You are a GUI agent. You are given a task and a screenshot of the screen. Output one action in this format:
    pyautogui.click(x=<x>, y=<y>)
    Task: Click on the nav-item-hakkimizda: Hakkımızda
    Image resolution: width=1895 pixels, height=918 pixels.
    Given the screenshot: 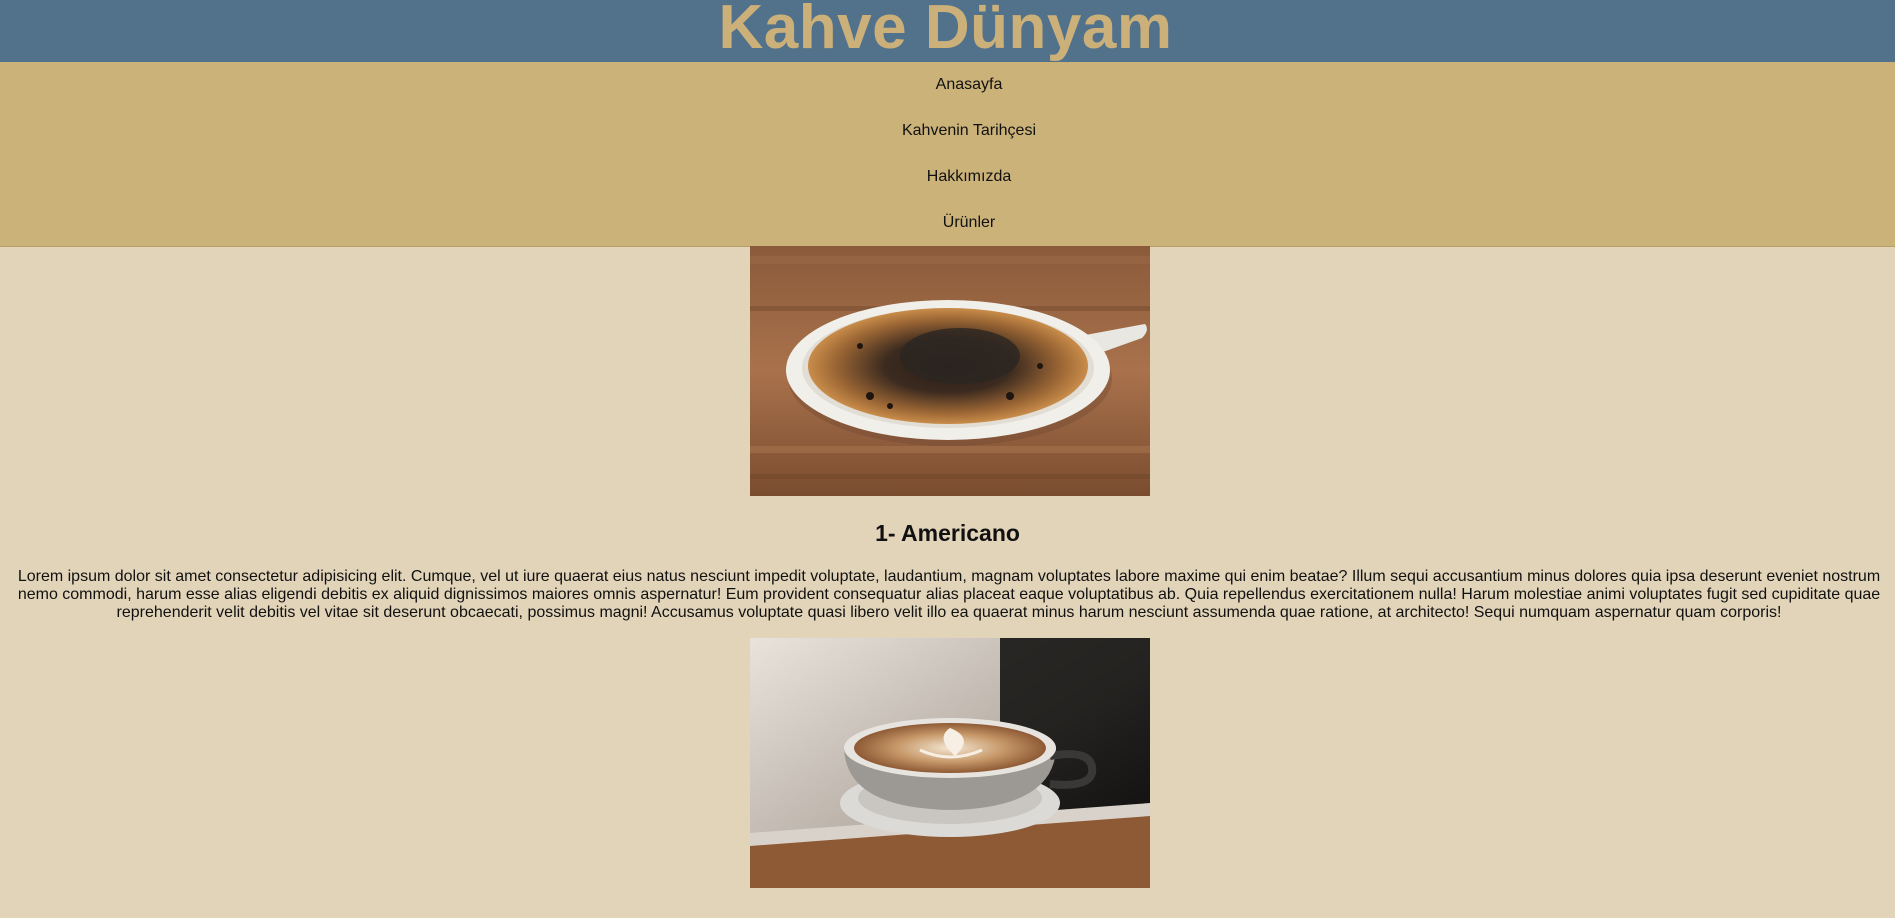 What is the action you would take?
    pyautogui.click(x=947, y=177)
    